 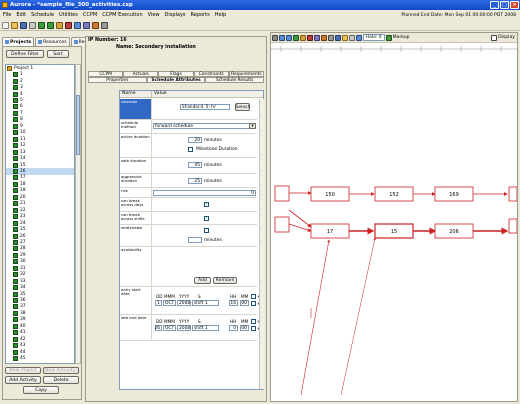 I want to click on link-icon, so click(x=324, y=37).